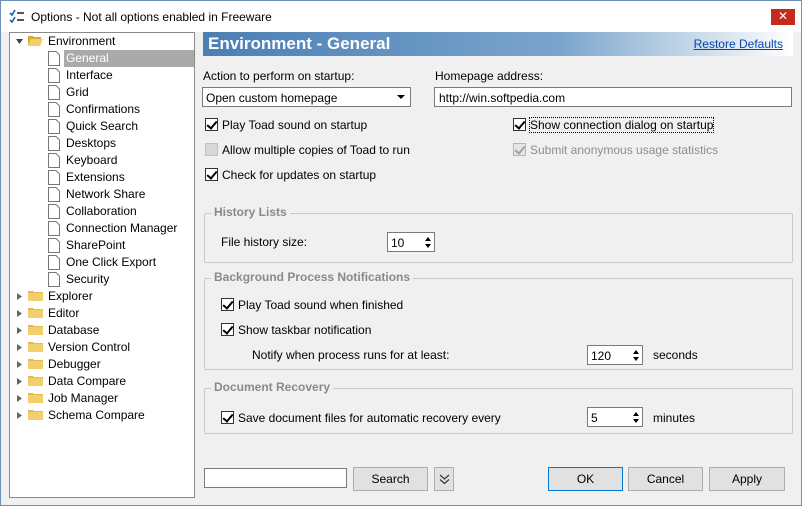 This screenshot has width=802, height=506. I want to click on tree-item-network-share: Network Share, so click(102, 194).